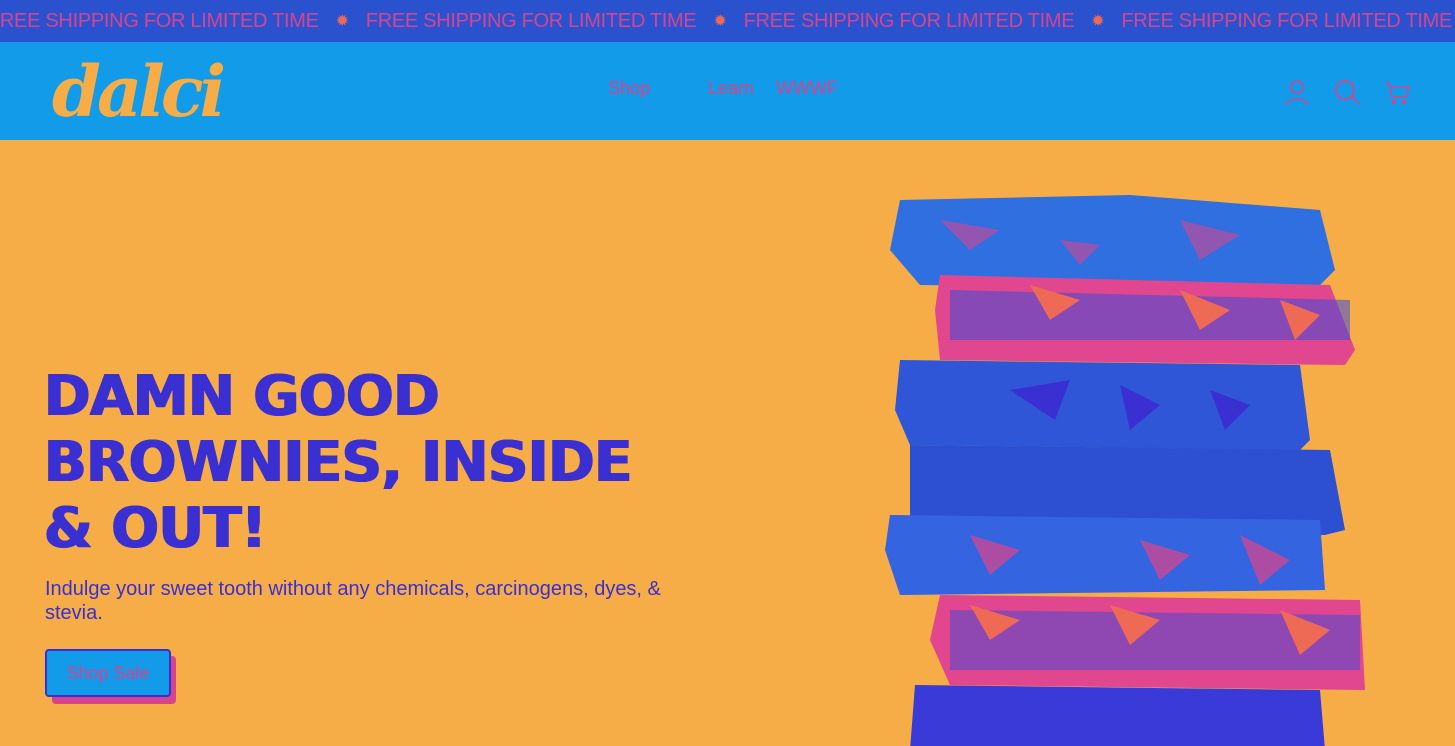 Image resolution: width=1455 pixels, height=746 pixels. I want to click on chevron-down-icon: ▼, so click(665, 88).